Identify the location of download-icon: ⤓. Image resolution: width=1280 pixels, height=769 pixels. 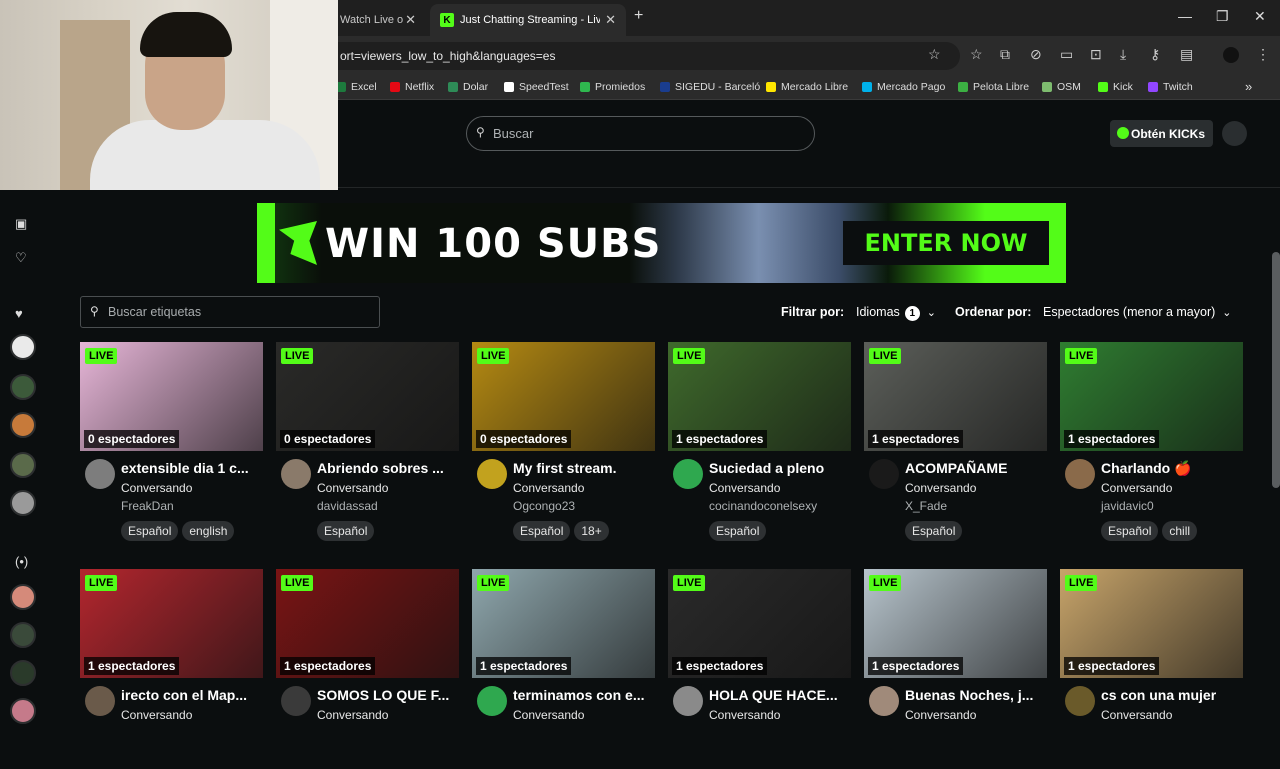
(1123, 54).